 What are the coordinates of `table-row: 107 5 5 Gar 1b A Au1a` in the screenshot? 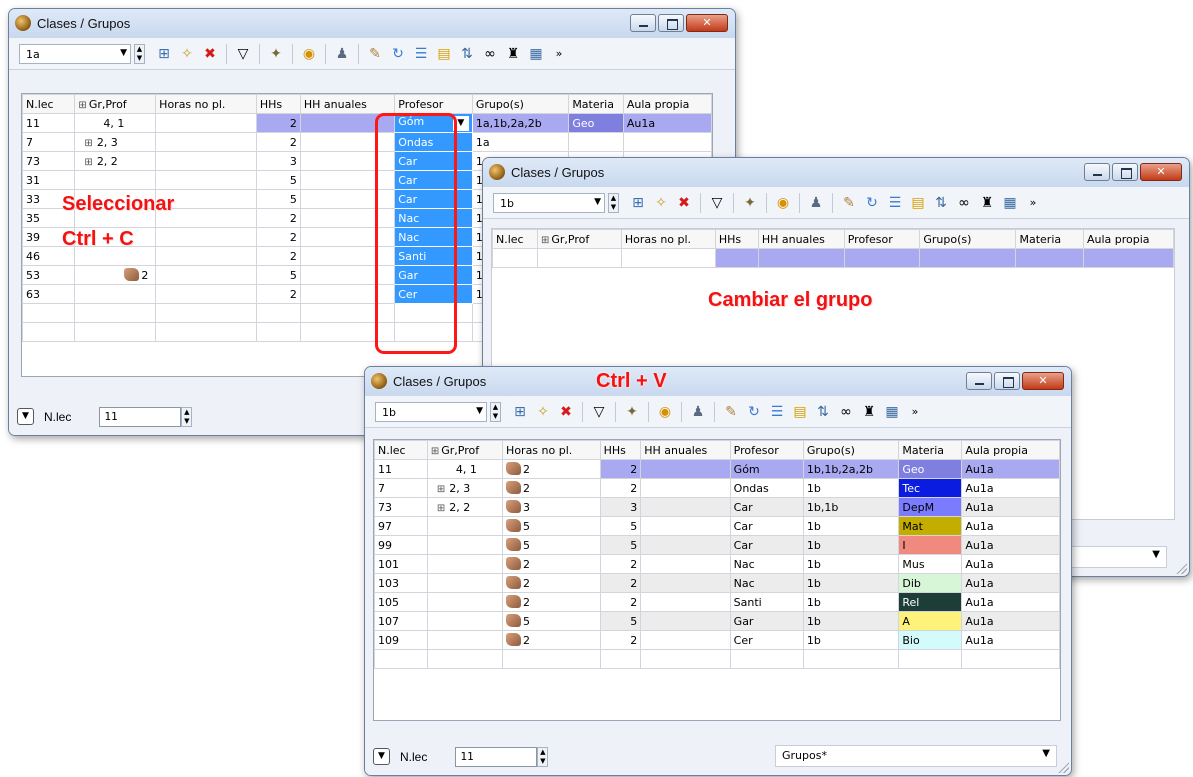 It's located at (717, 621).